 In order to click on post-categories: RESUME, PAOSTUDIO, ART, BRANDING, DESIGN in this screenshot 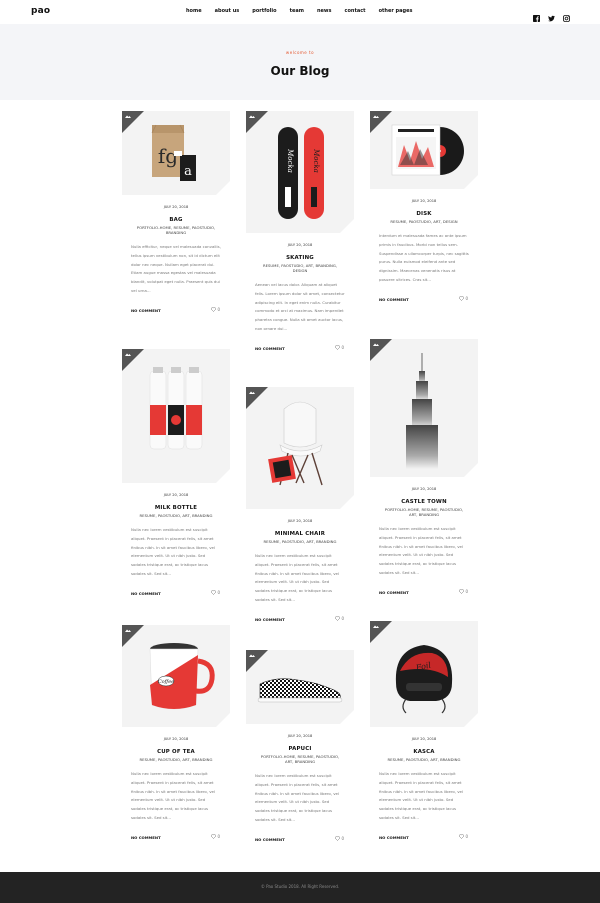, I will do `click(300, 268)`.